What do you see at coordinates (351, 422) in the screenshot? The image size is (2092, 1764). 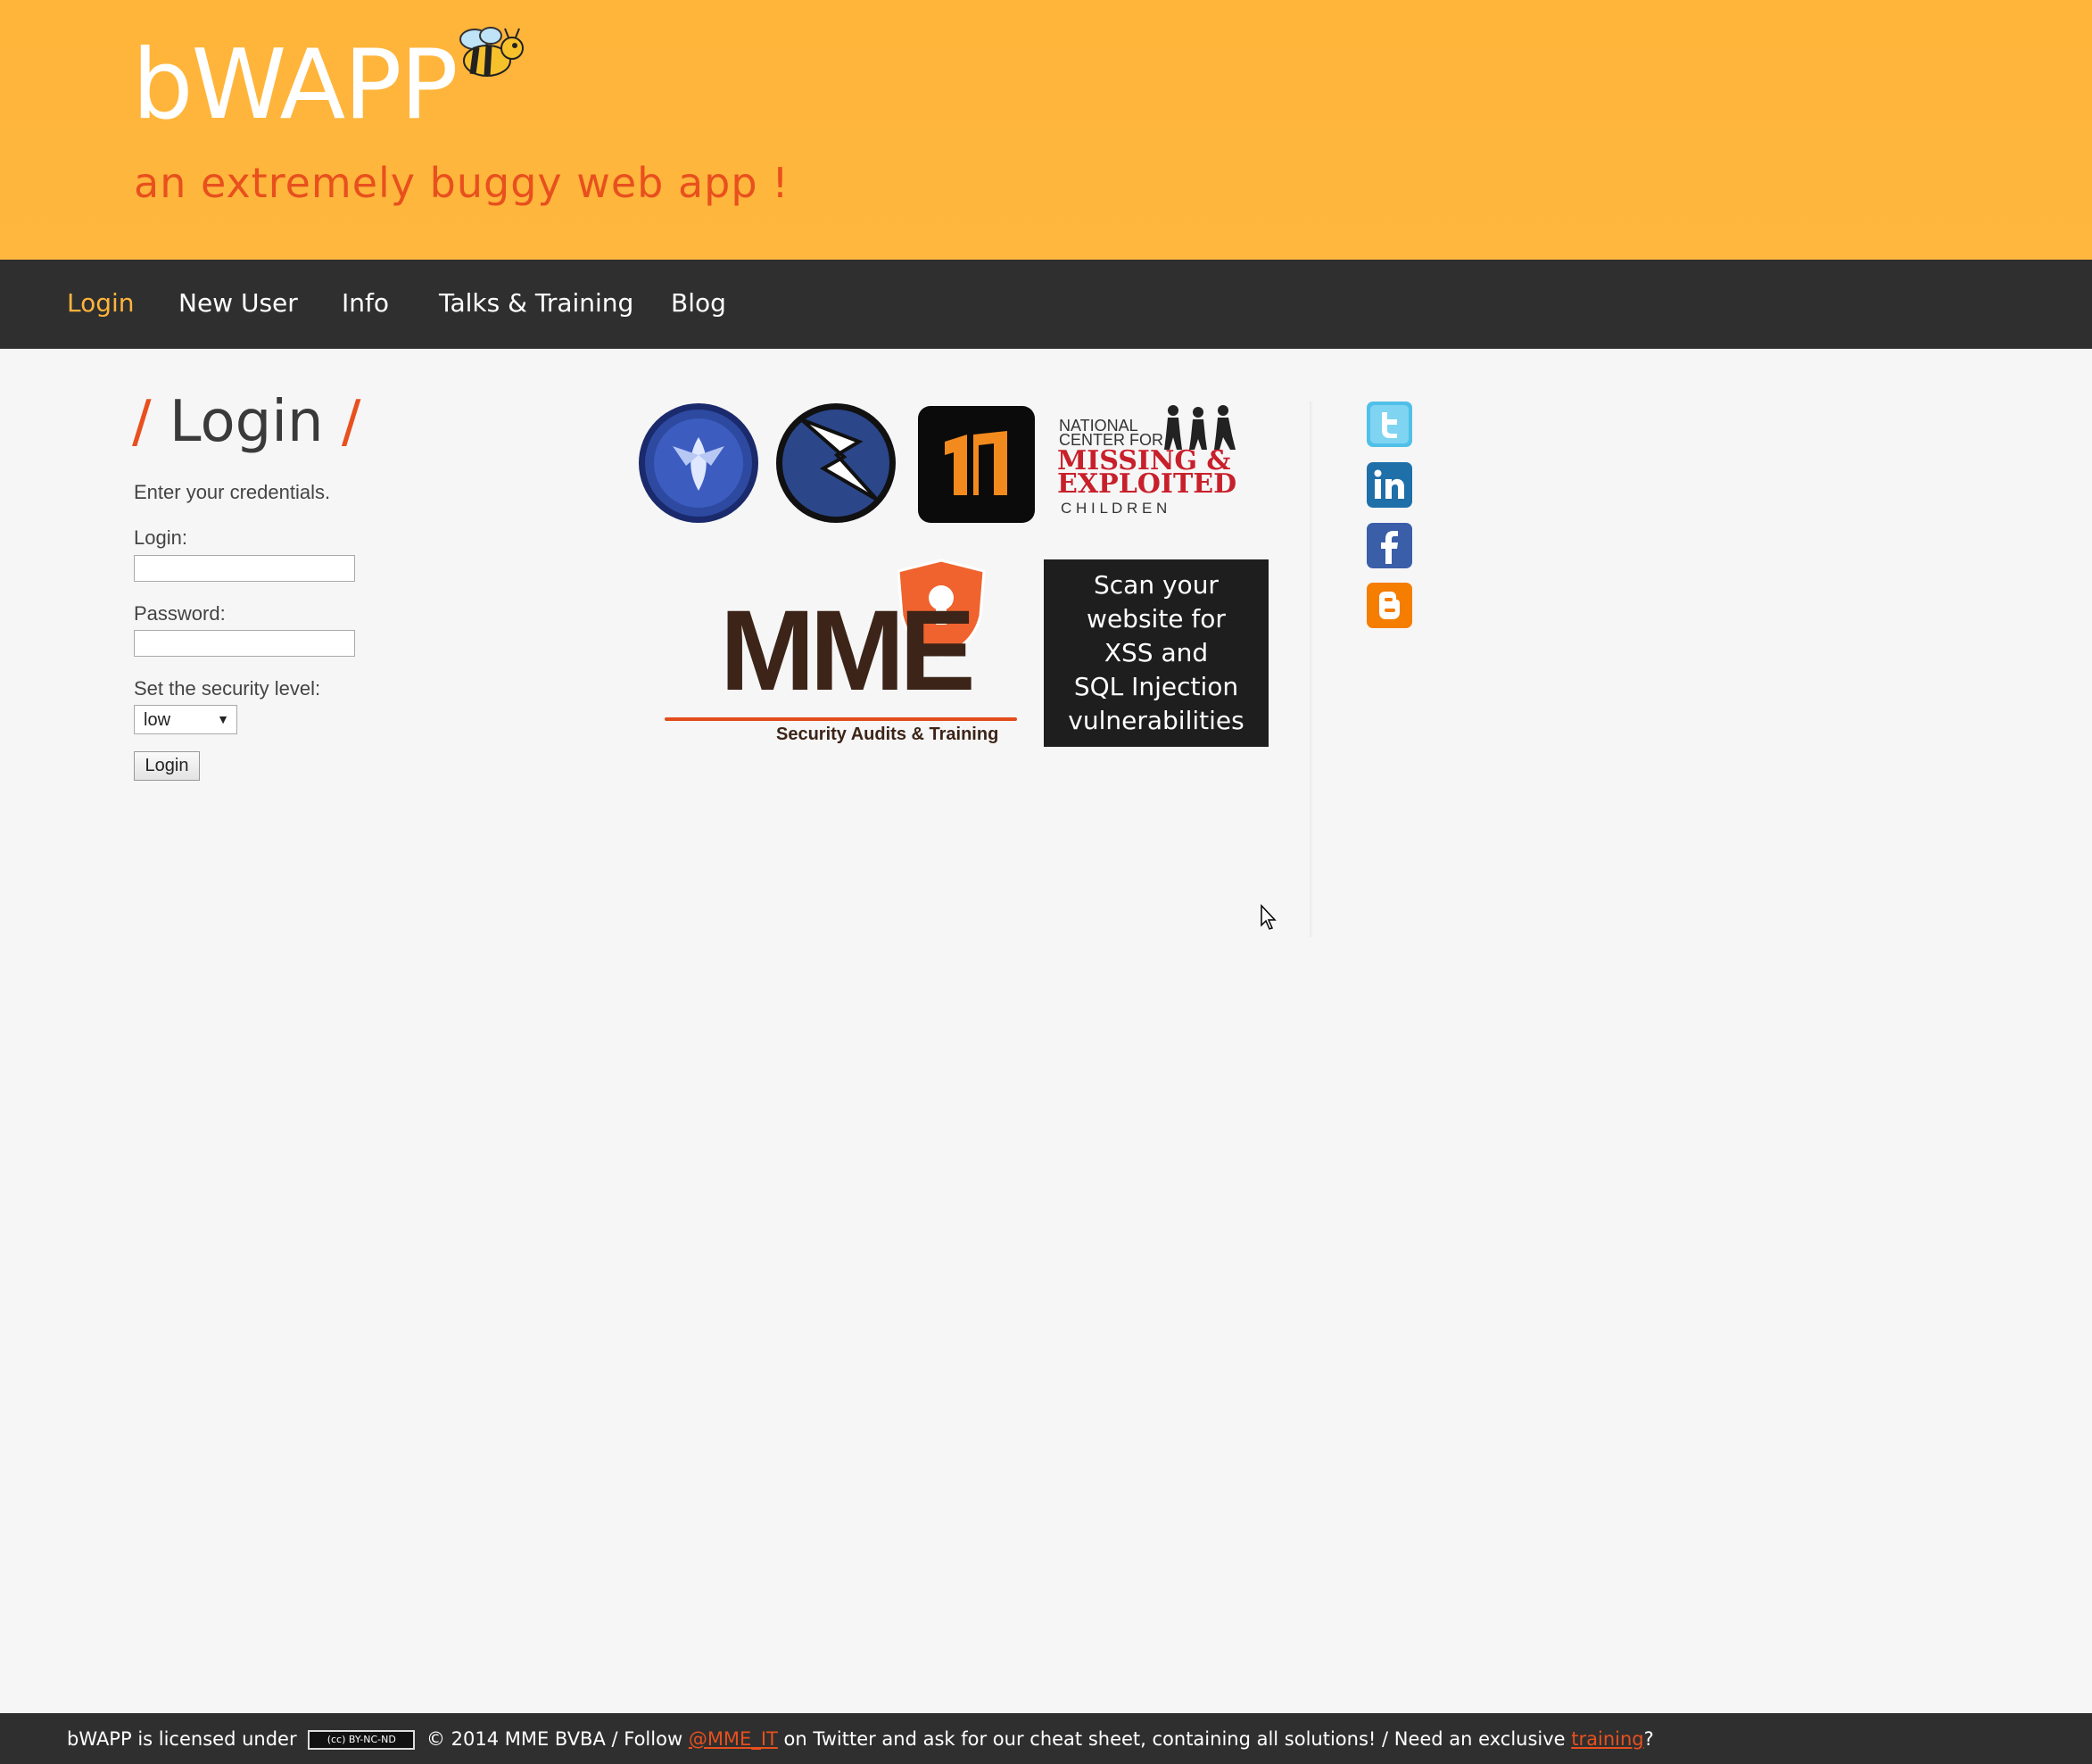 I see `title-slash-right: /` at bounding box center [351, 422].